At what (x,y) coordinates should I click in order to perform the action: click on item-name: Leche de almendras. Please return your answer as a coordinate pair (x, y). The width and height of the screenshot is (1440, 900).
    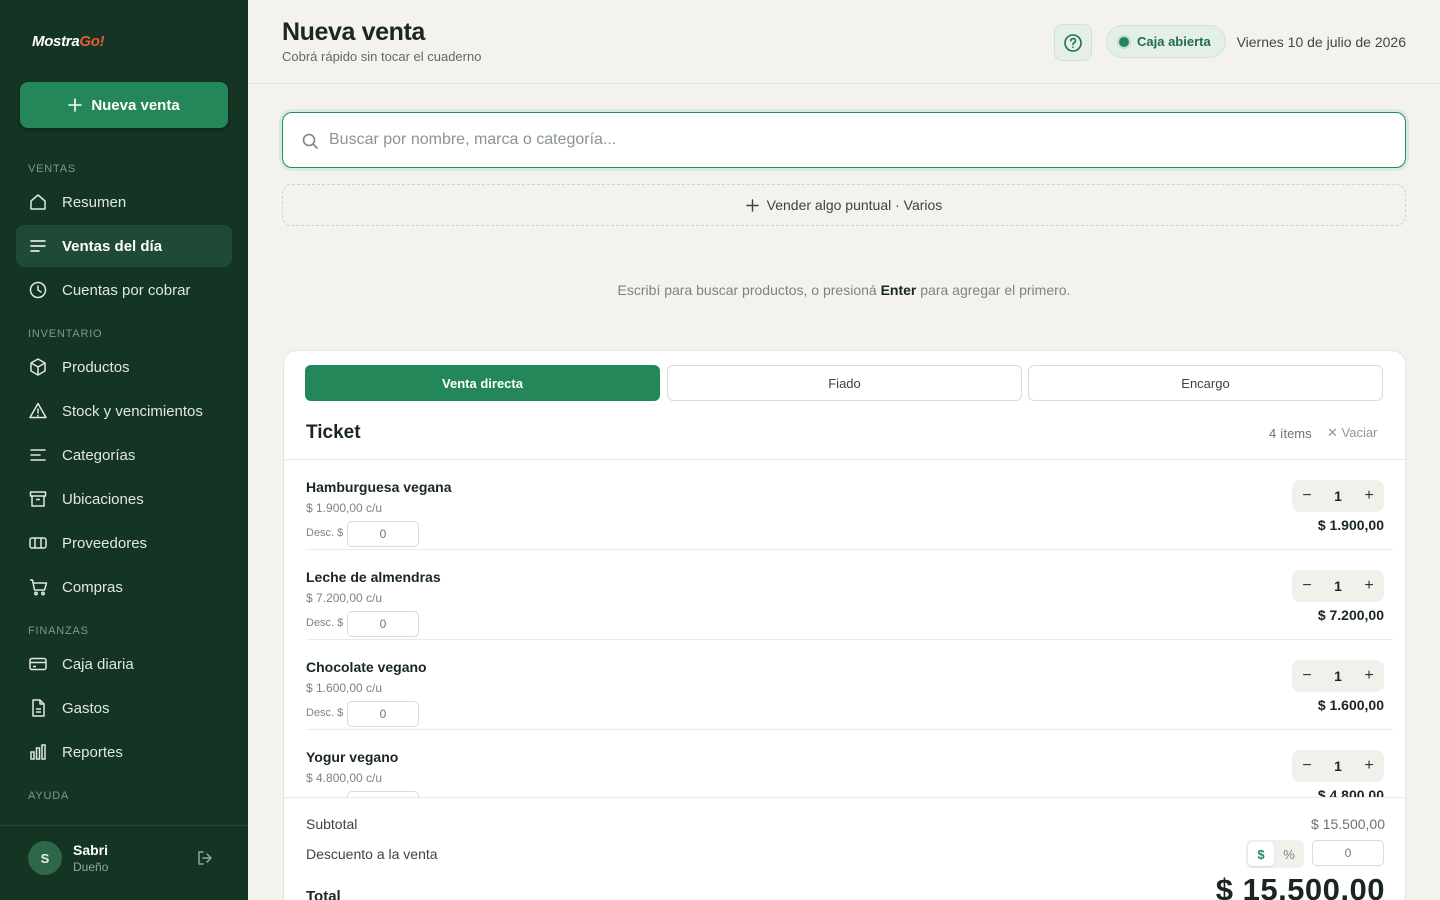
    Looking at the image, I should click on (373, 577).